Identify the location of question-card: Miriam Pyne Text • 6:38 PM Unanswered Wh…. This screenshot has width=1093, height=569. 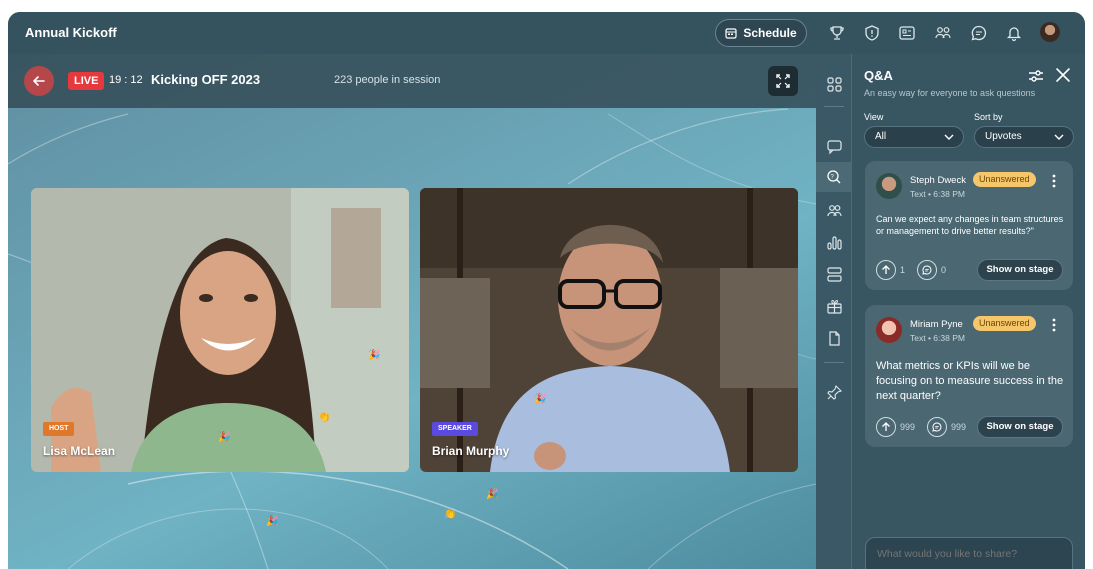
(969, 376).